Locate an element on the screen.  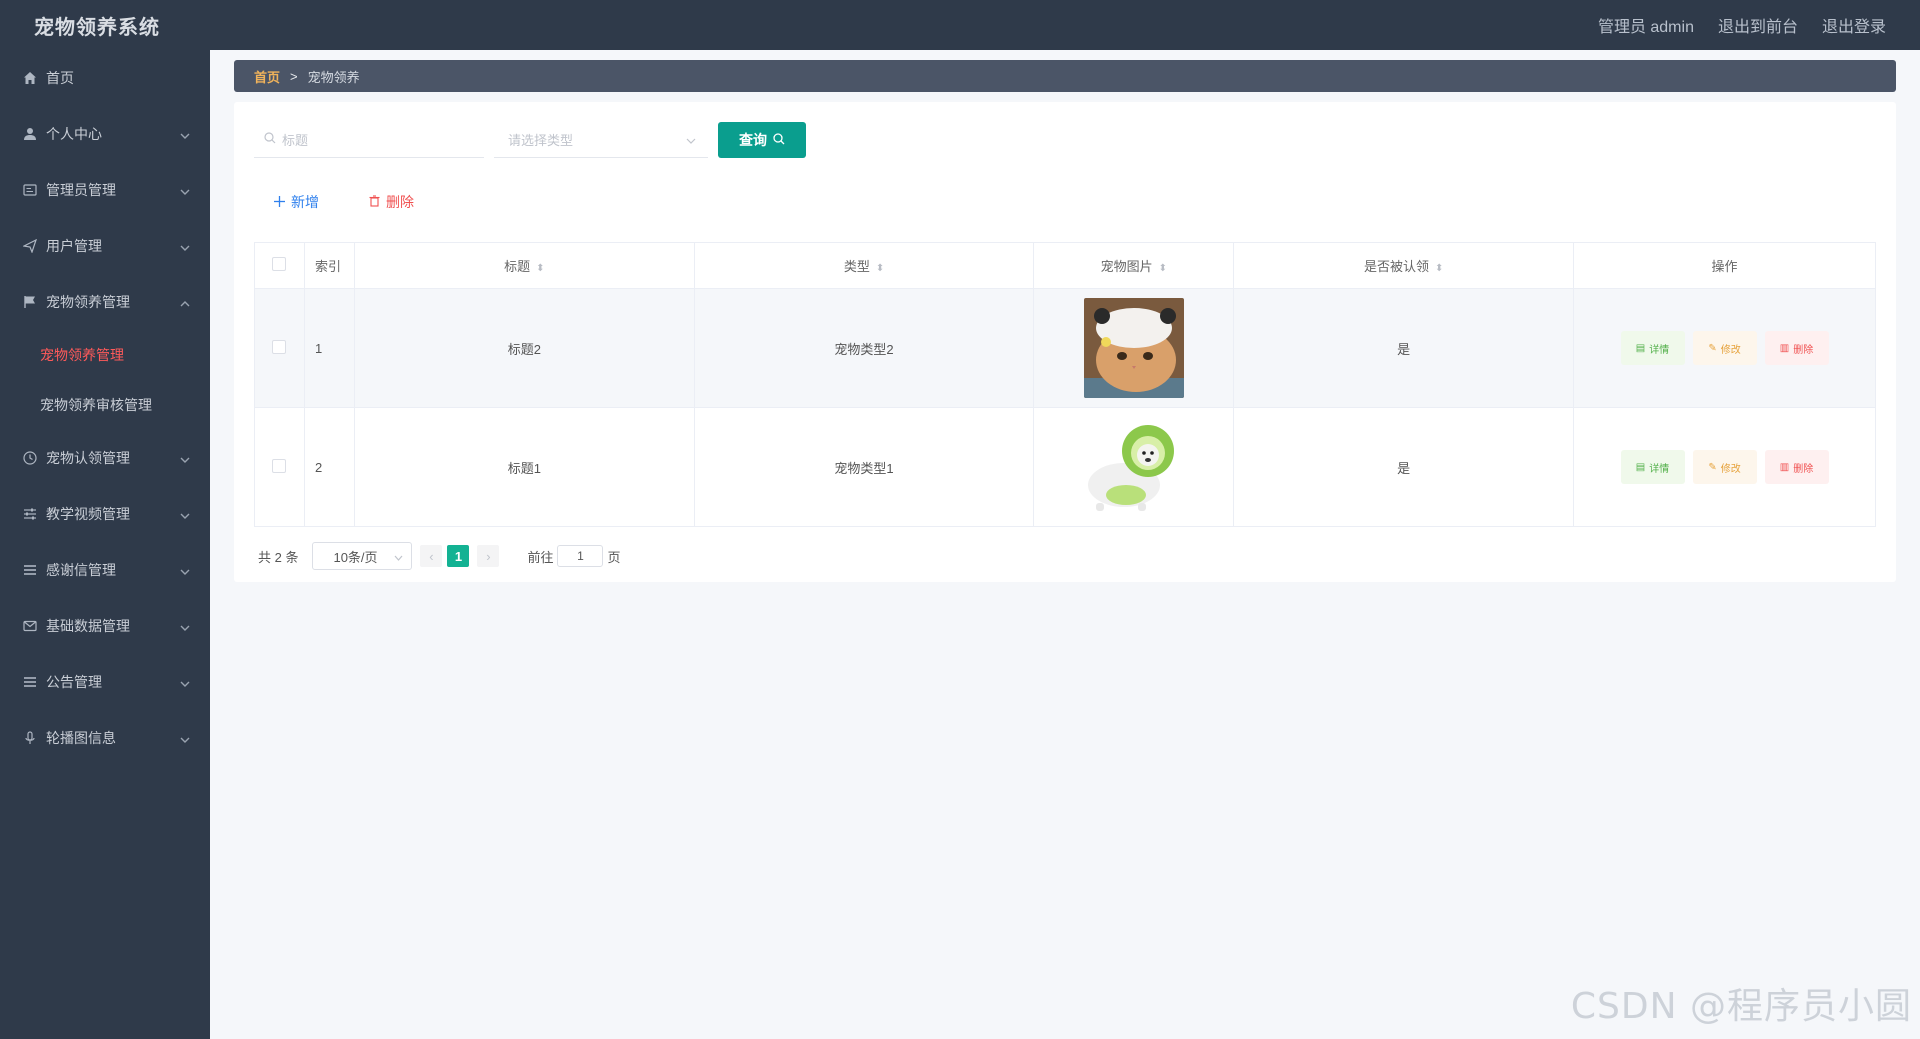
row-type: 宠物类型2 is located at coordinates (864, 348).